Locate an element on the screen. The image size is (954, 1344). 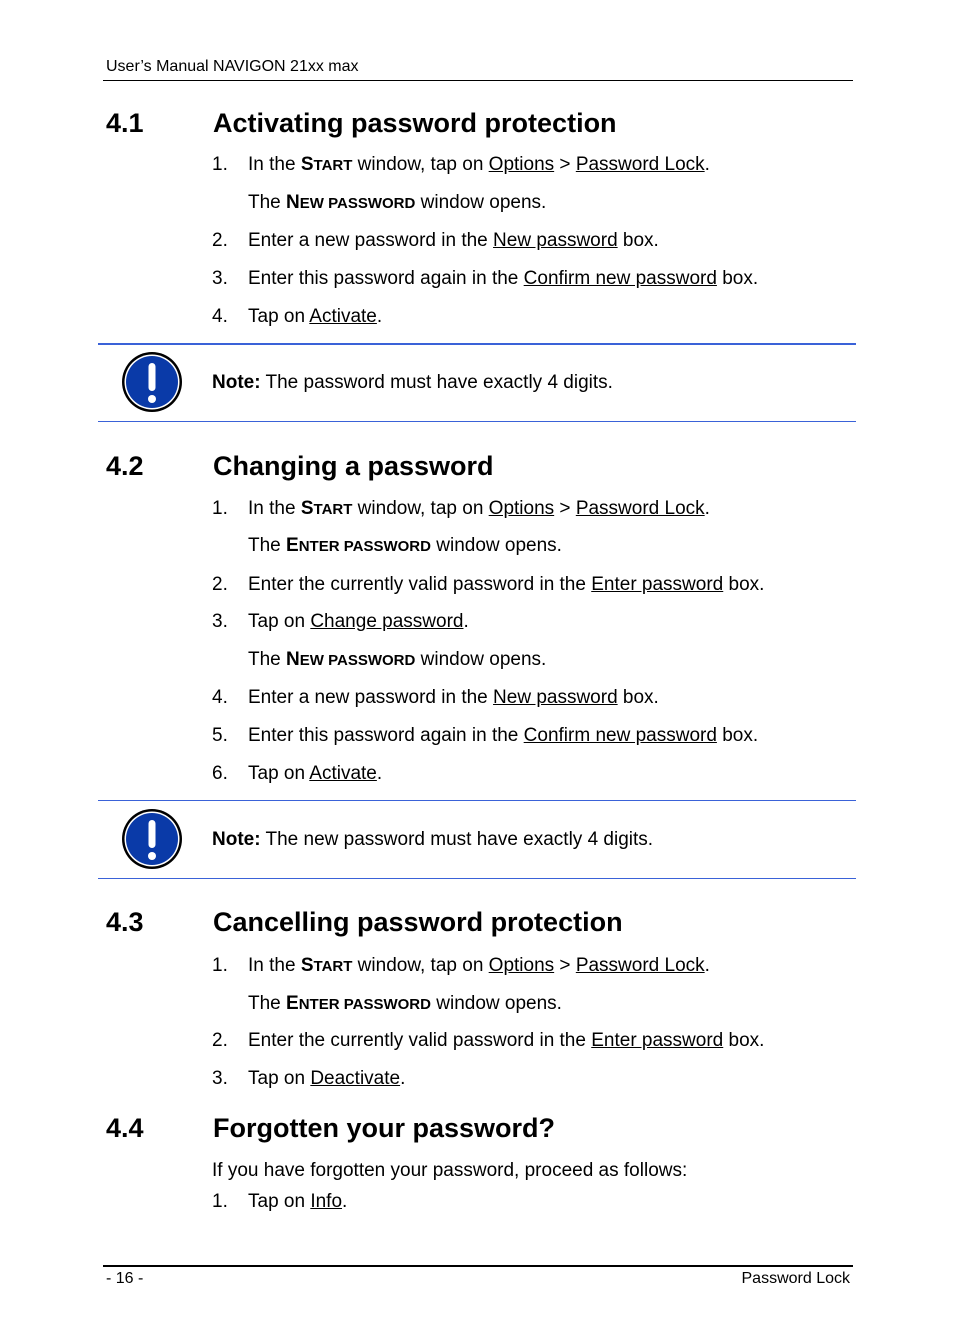
section-number: 4.4 is located at coordinates (125, 1128).